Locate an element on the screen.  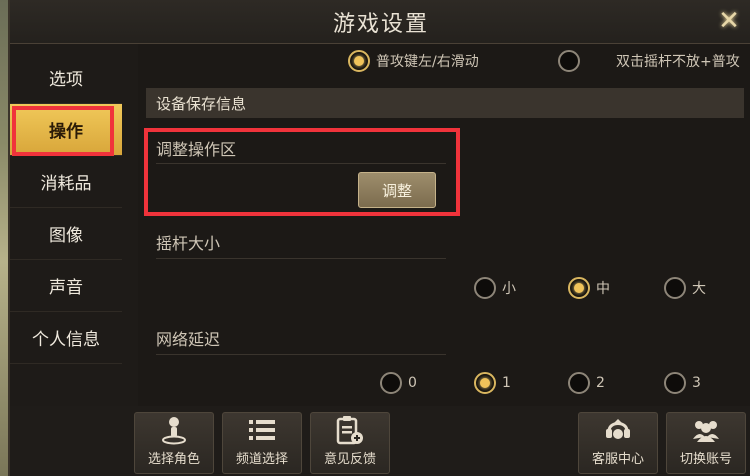
sidebar-item-profile: 个人信息 is located at coordinates (66, 338).